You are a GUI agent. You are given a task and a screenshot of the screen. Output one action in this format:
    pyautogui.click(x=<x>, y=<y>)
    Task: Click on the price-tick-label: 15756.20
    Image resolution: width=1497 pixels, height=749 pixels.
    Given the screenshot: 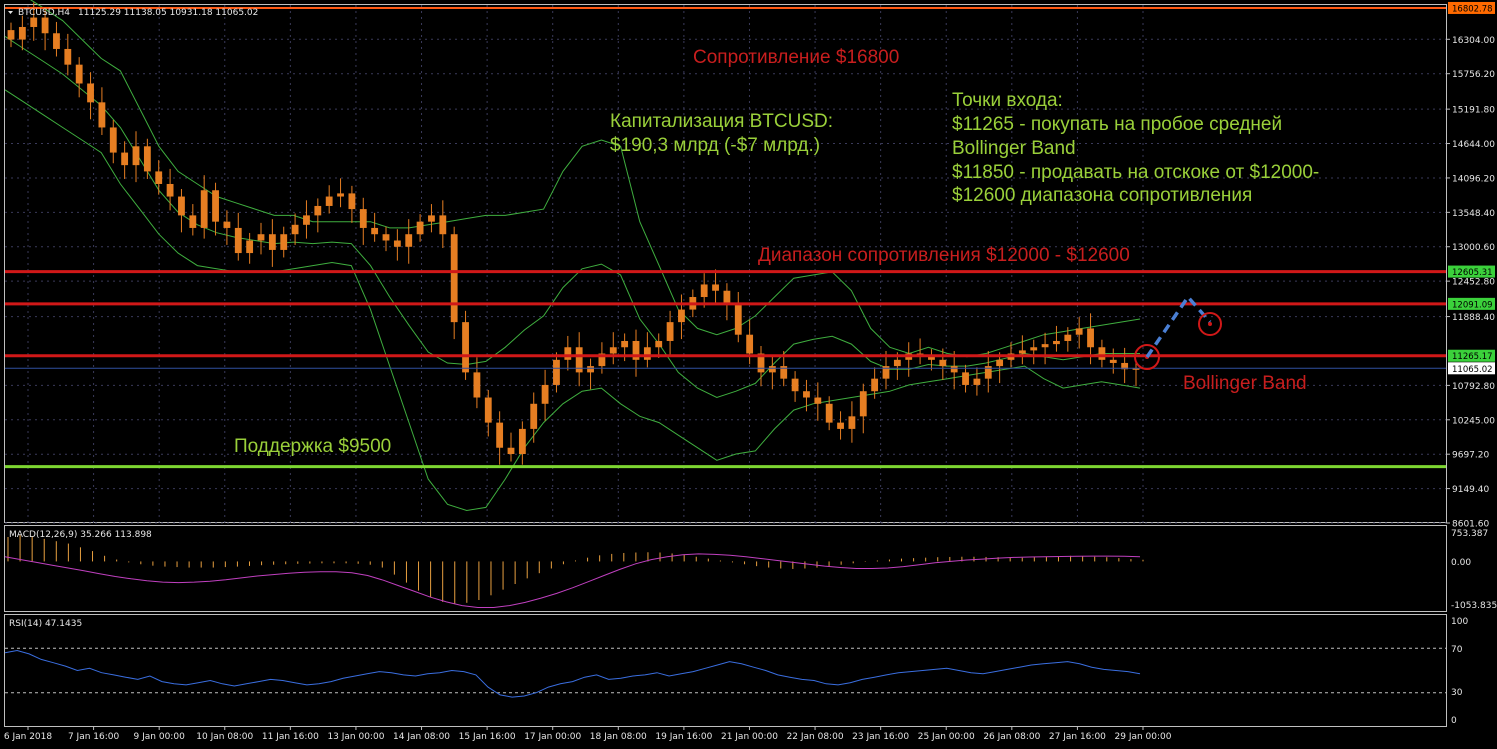 What is the action you would take?
    pyautogui.click(x=1473, y=75)
    